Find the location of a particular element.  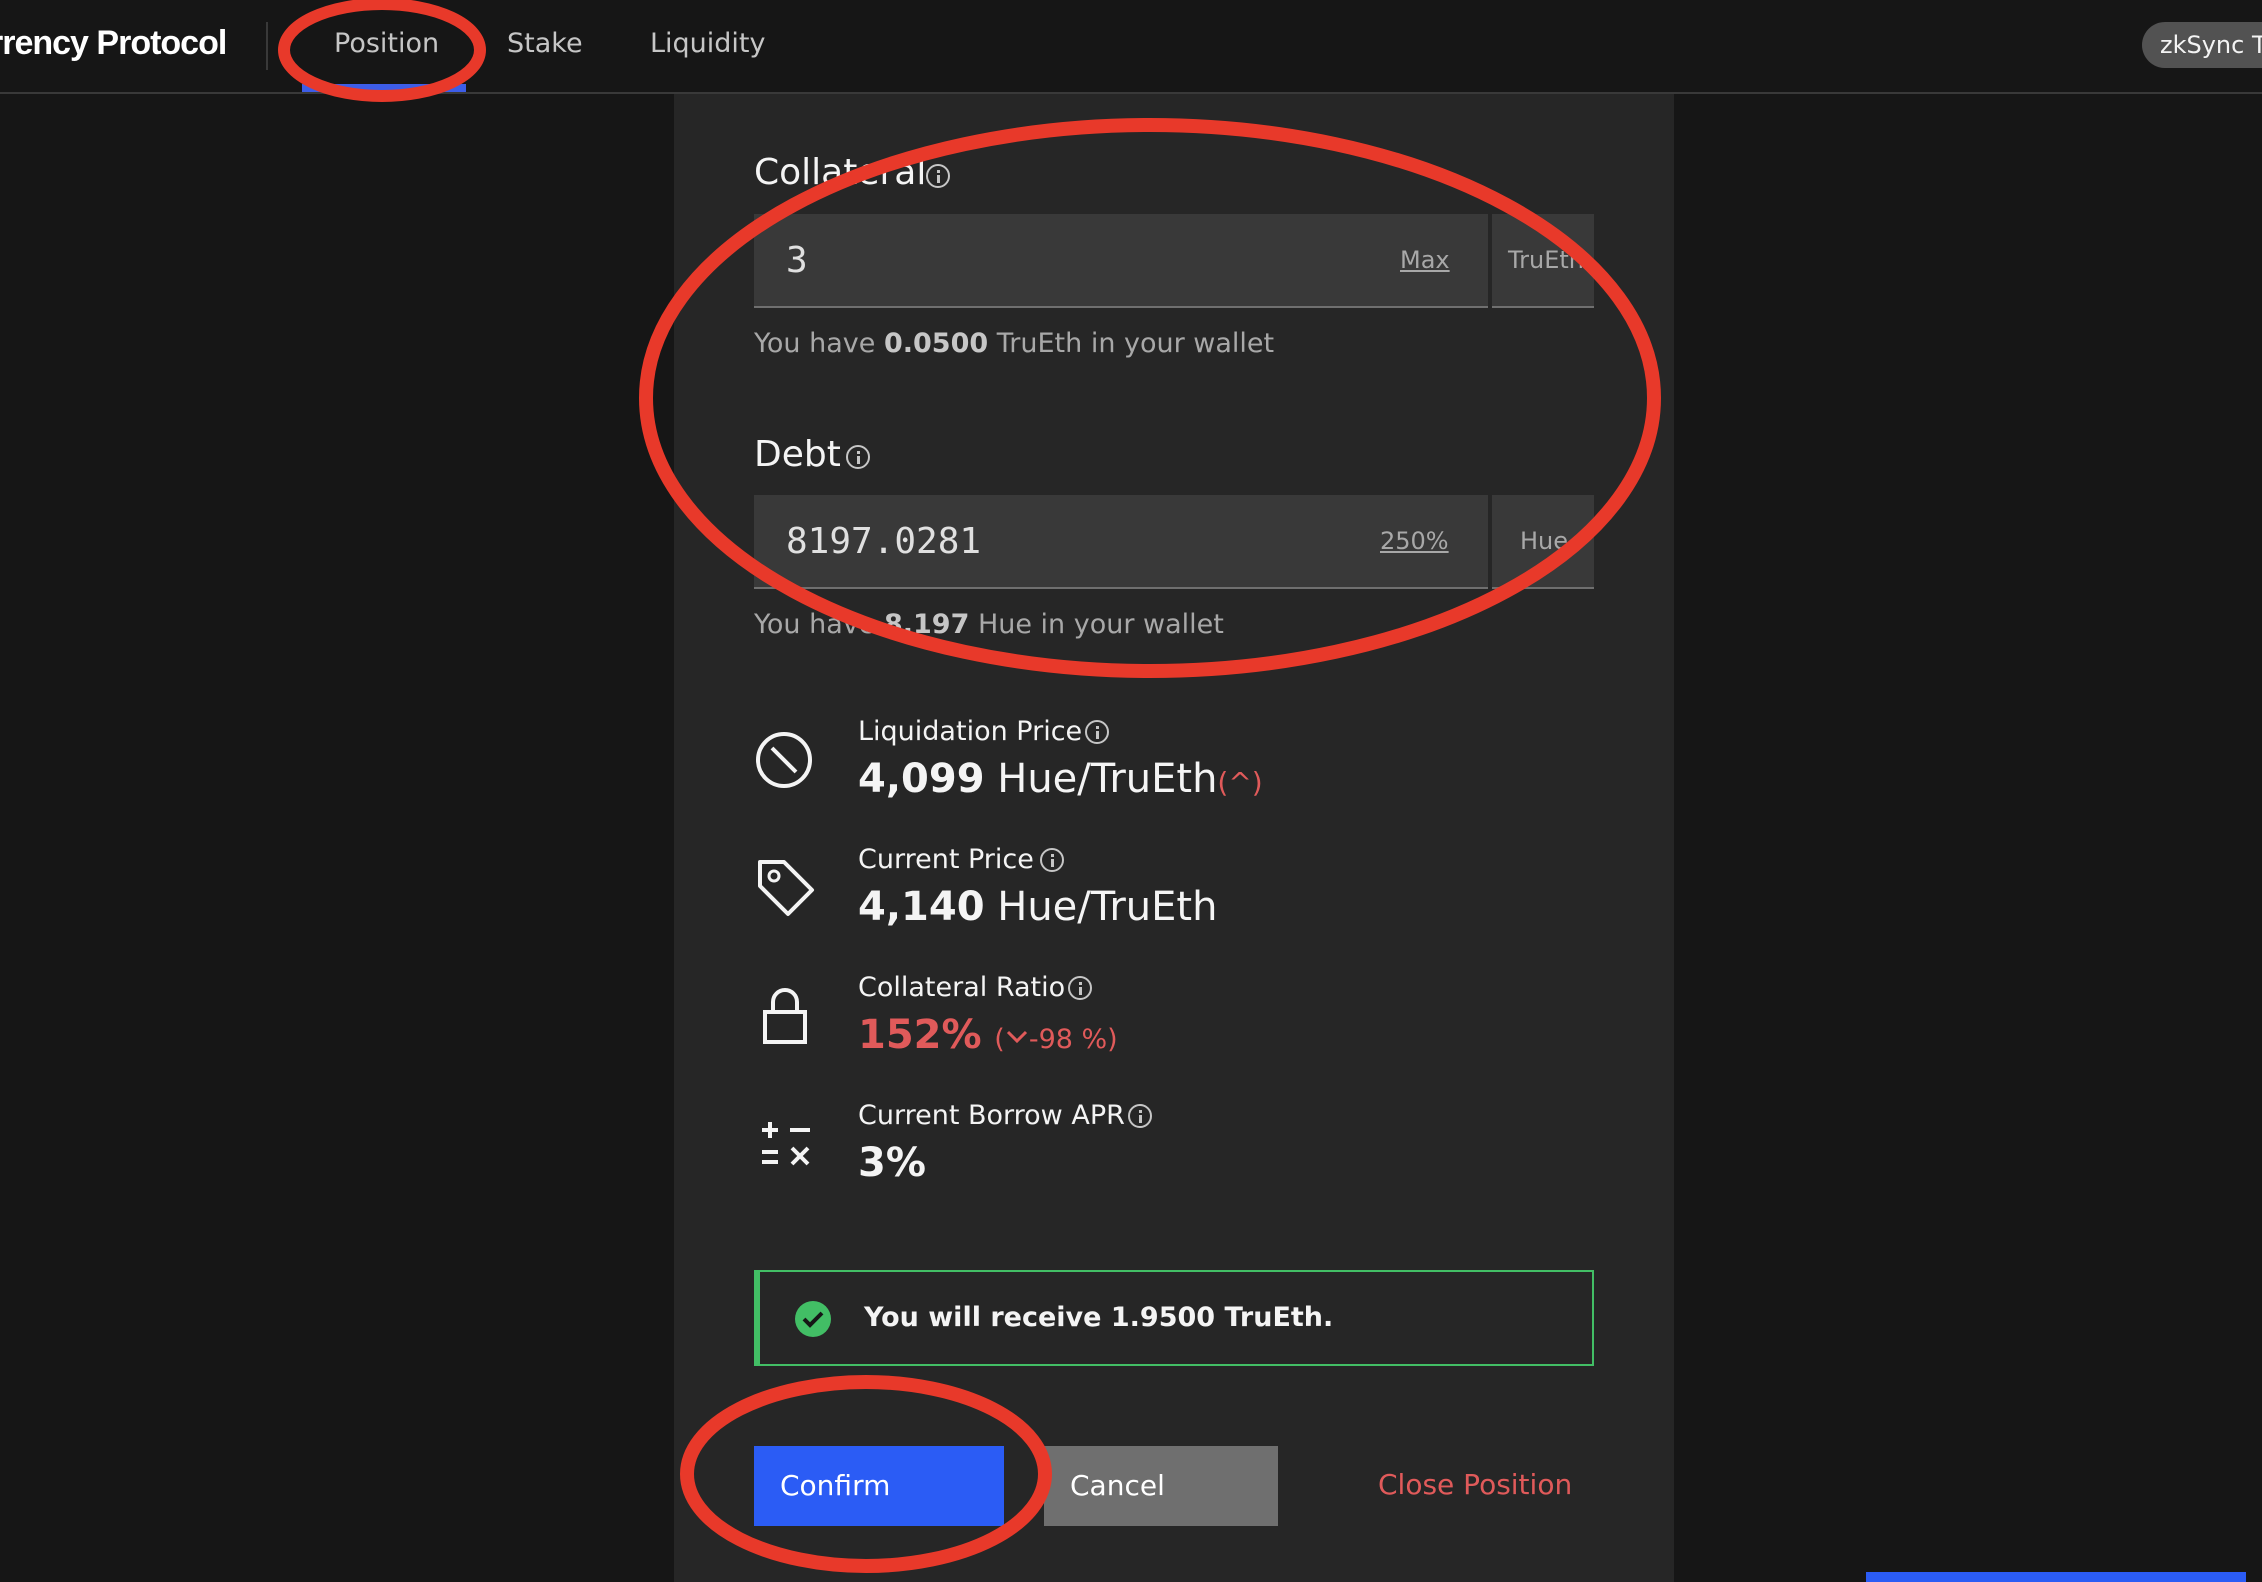

borrow-apr-label: Current Borrow APR is located at coordinates (991, 1115).